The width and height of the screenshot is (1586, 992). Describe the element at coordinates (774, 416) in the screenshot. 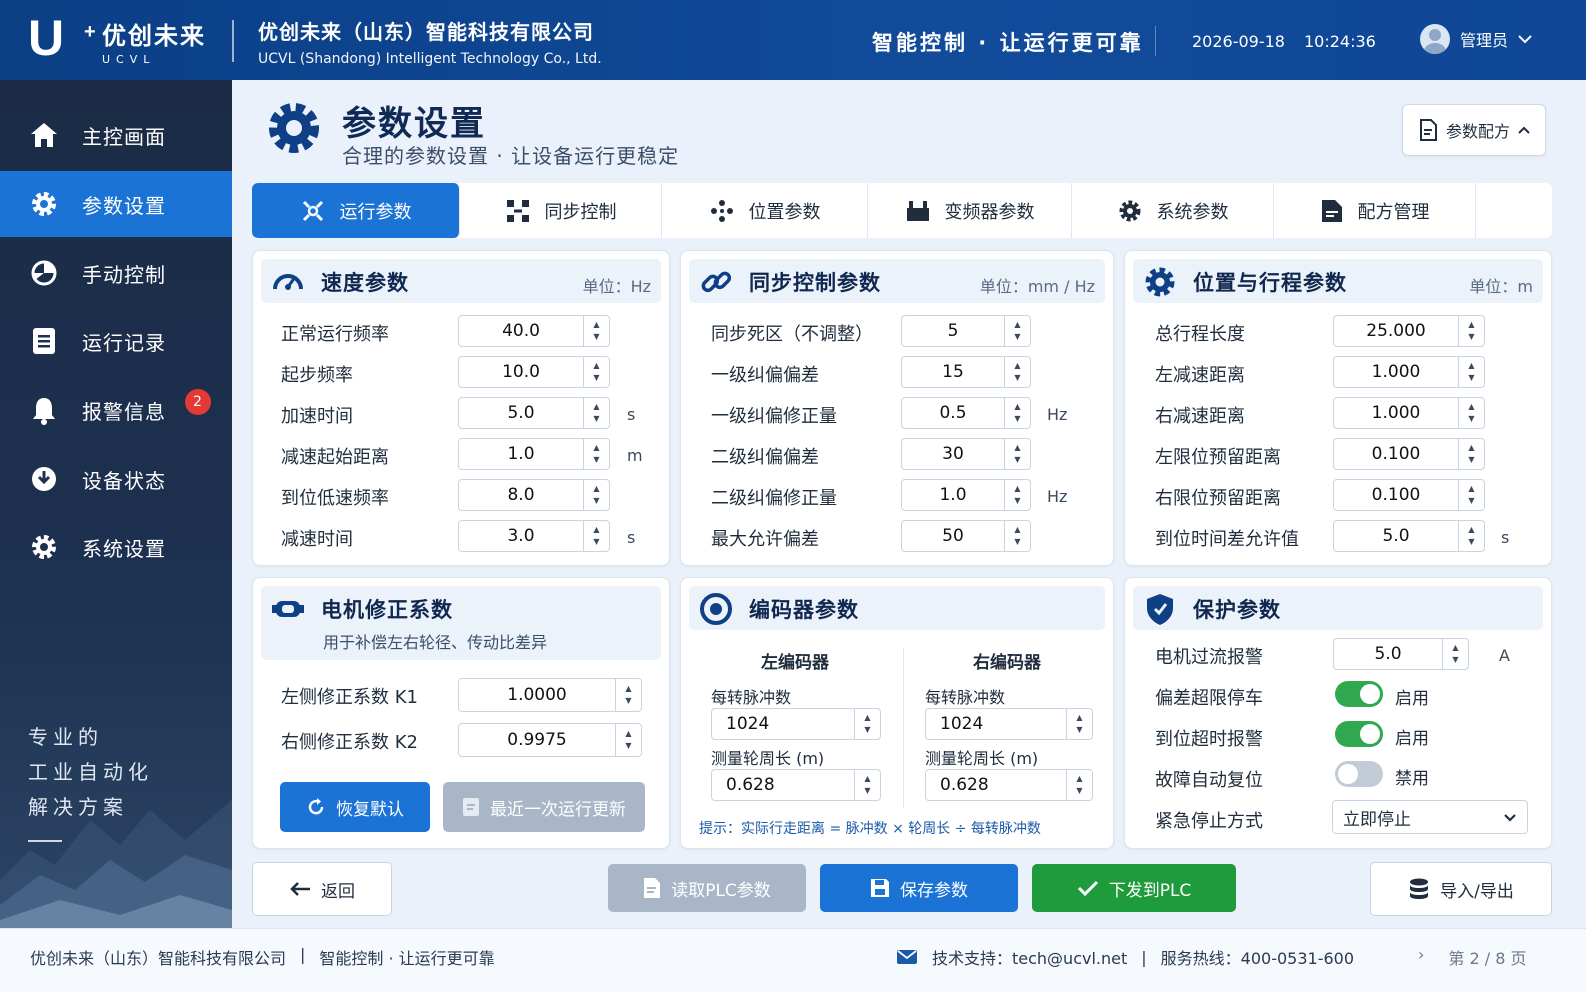

I see `param-label: 一级纠偏修正量` at that location.